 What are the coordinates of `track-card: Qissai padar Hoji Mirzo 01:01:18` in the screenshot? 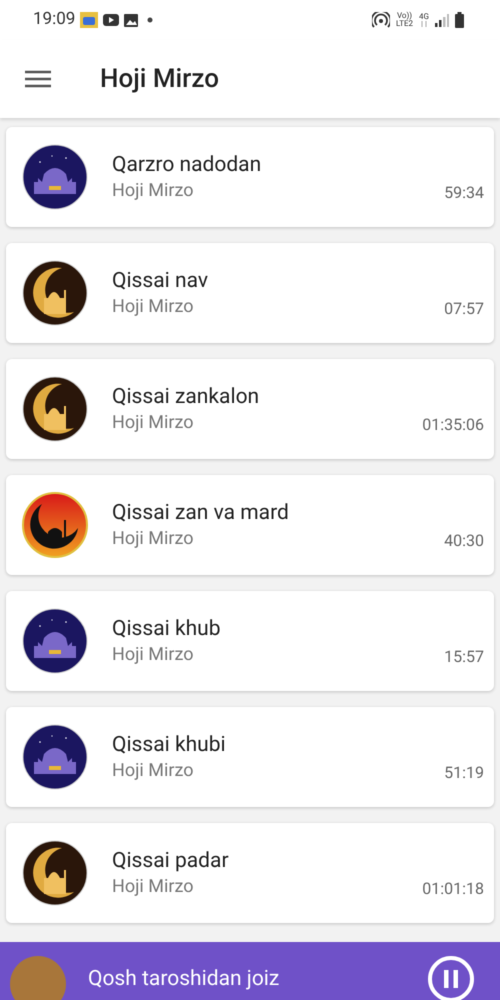 It's located at (250, 873).